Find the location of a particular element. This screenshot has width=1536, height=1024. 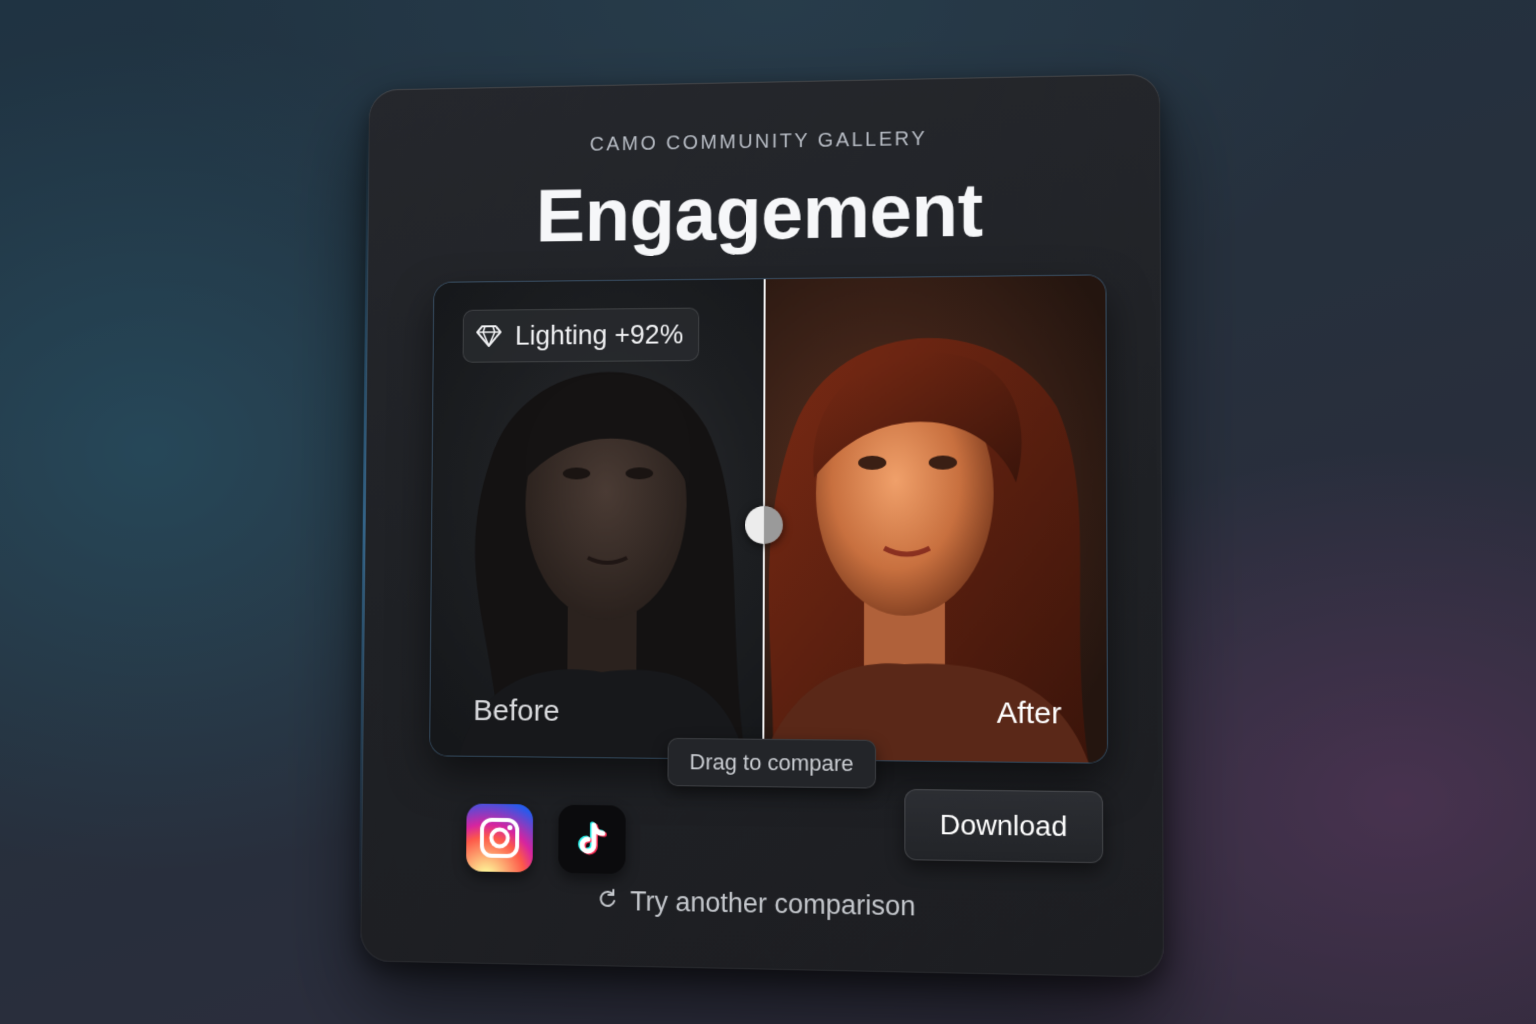

instagram-icon is located at coordinates (500, 838).